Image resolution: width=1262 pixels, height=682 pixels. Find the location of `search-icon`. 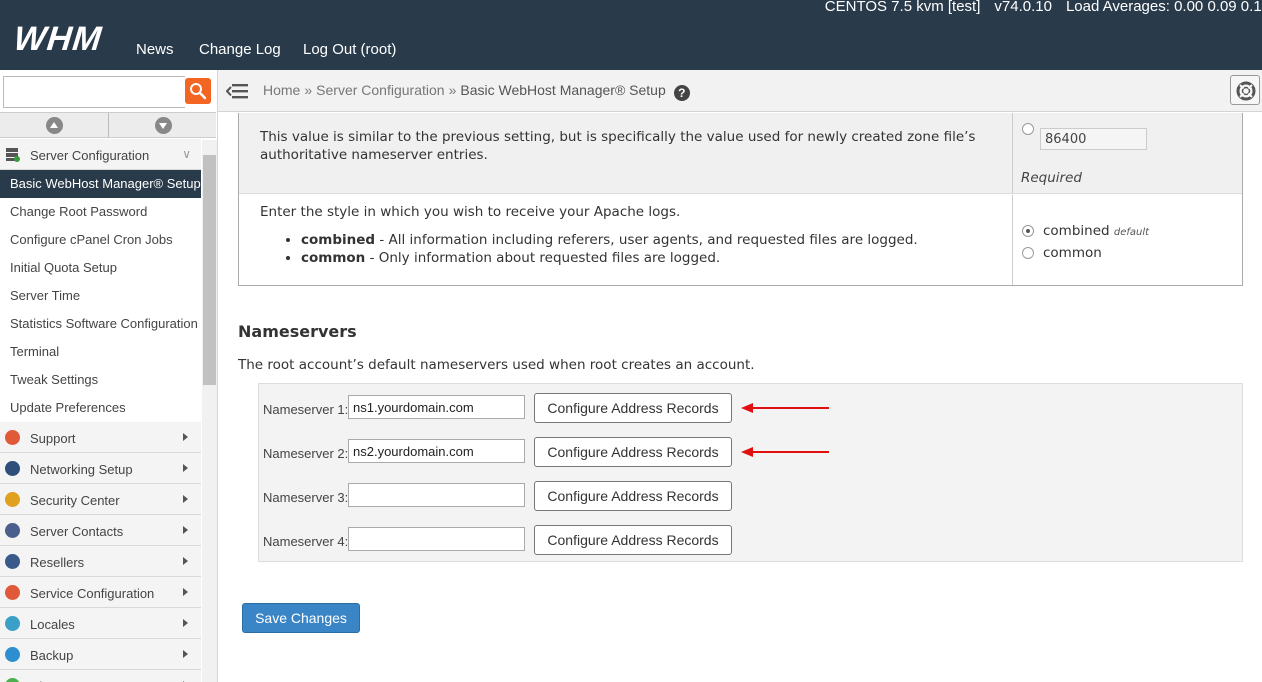

search-icon is located at coordinates (198, 91).